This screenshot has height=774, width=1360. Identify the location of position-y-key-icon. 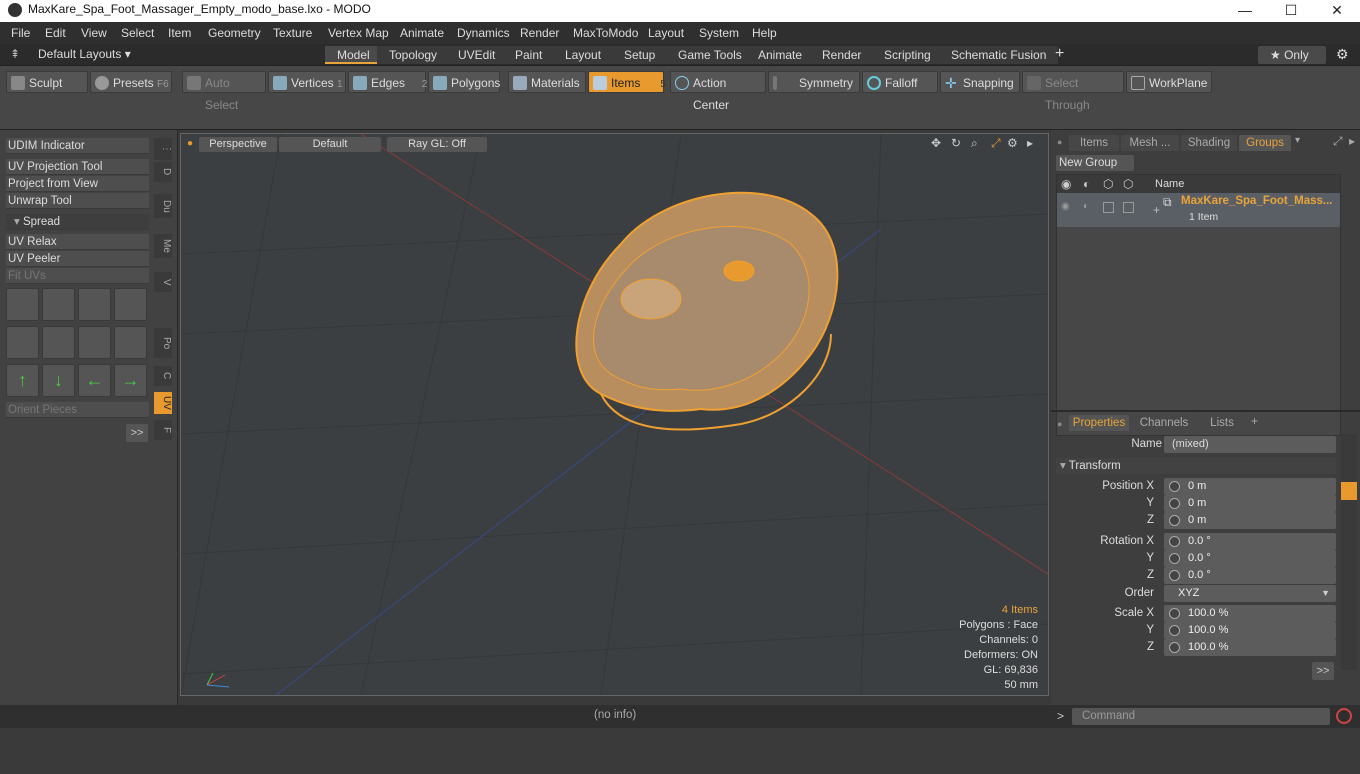
(1174, 503).